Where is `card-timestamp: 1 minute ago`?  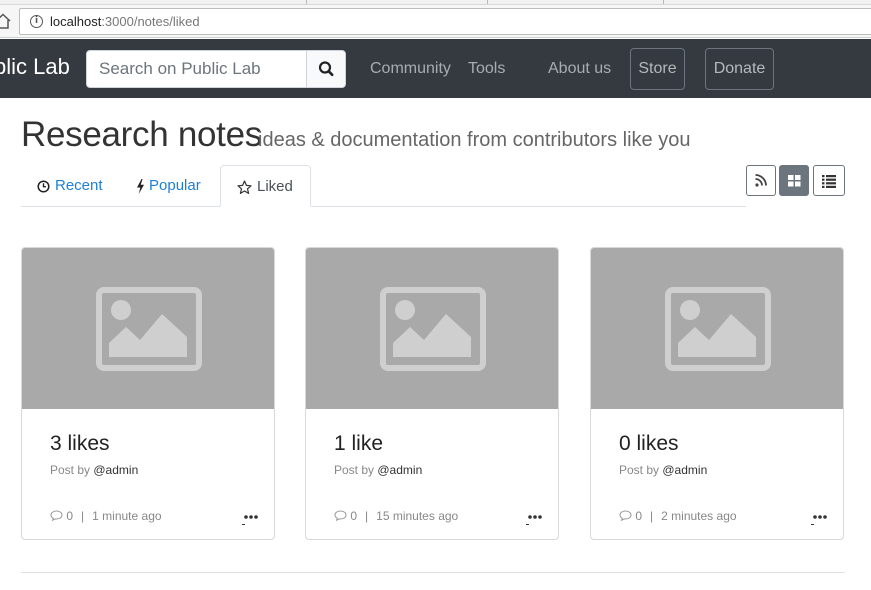 card-timestamp: 1 minute ago is located at coordinates (127, 516).